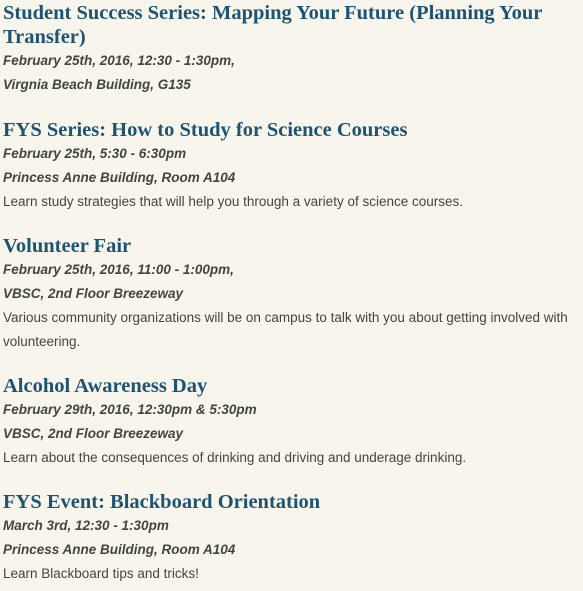  I want to click on event-description: Learn Blackboard tips and tricks!, so click(101, 573).